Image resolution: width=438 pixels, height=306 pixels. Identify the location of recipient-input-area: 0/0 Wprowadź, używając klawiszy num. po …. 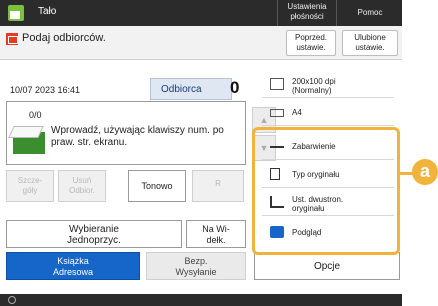
(126, 133).